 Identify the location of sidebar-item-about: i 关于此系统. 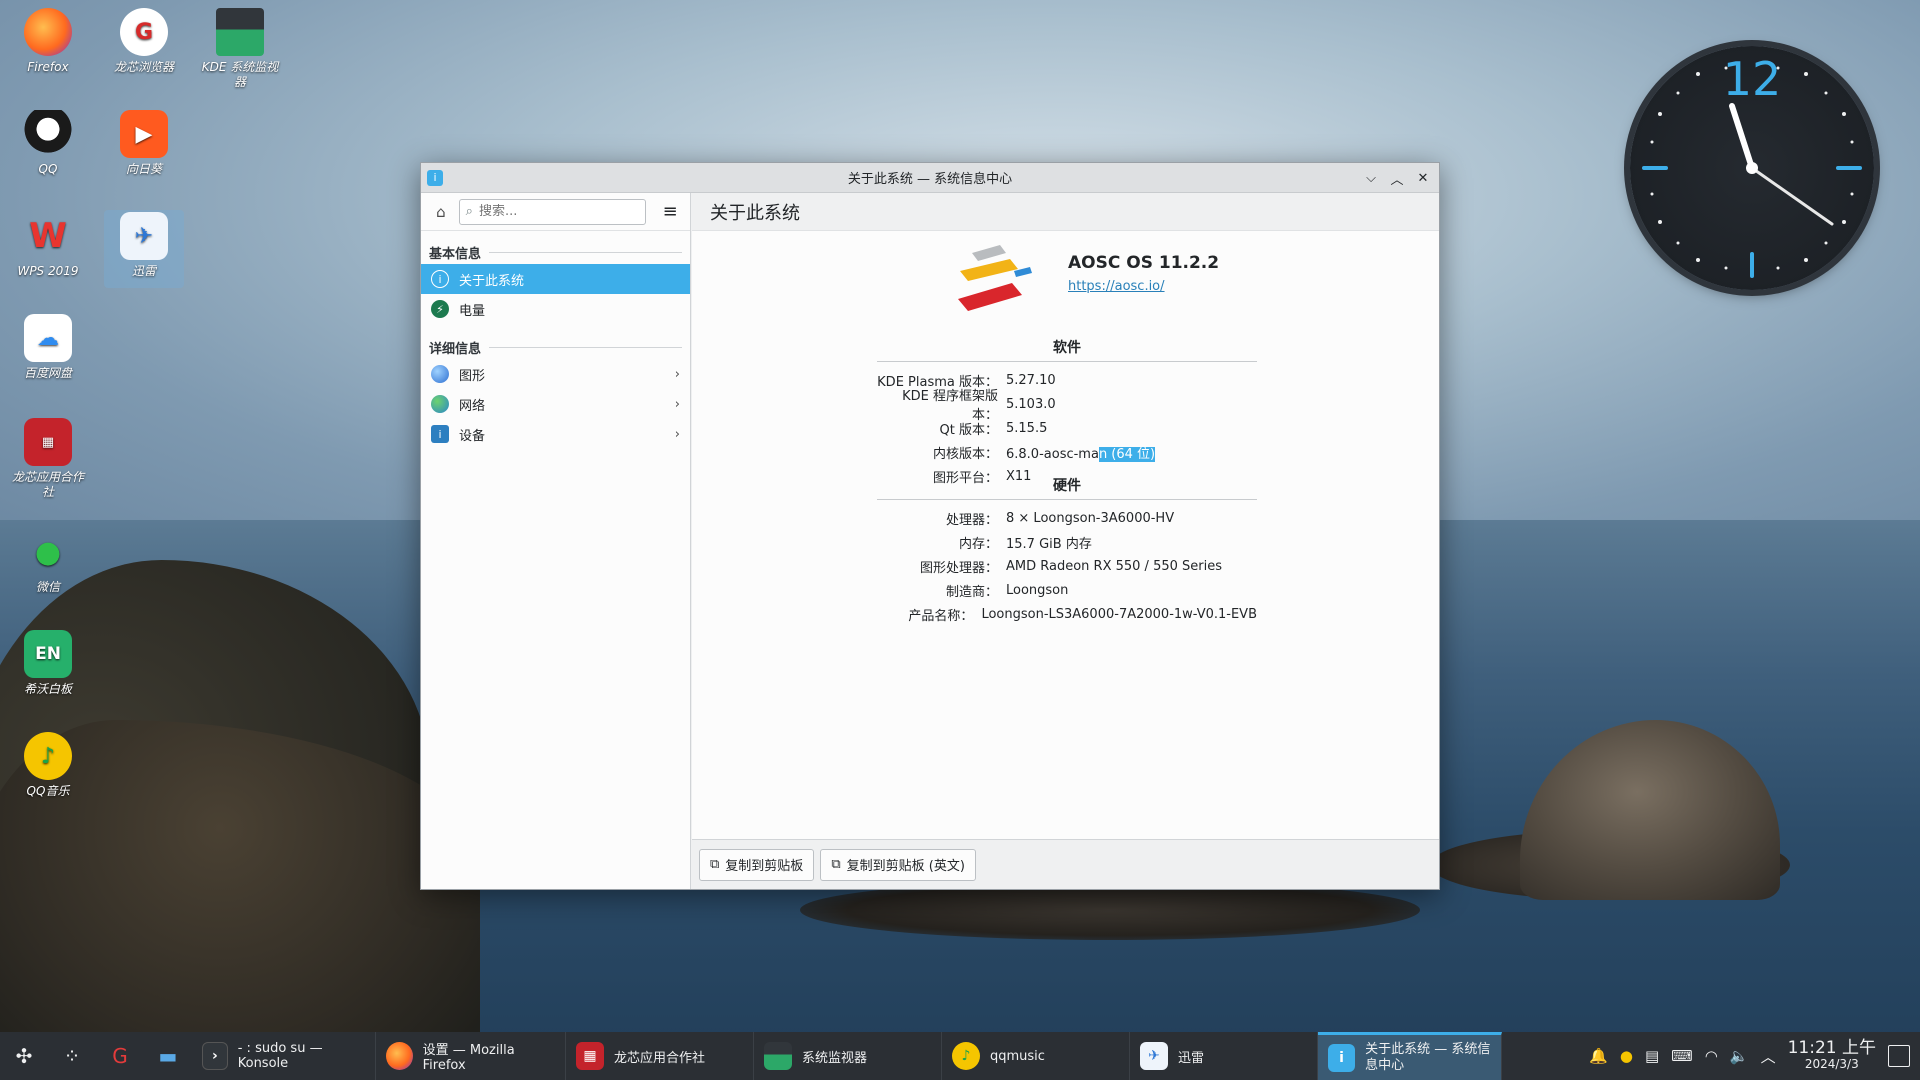
(555, 279).